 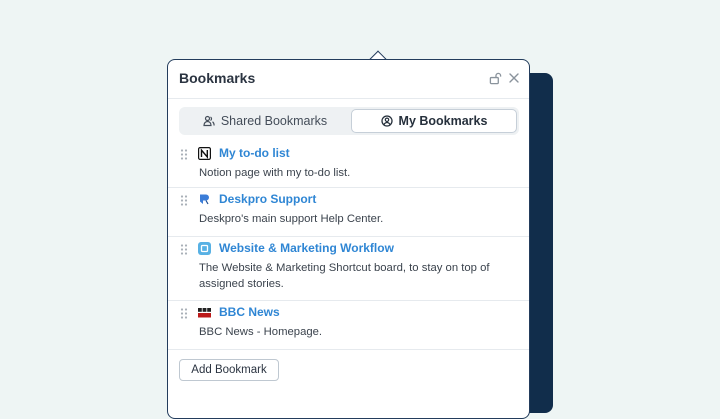 I want to click on bbc-news-icon, so click(x=204, y=313).